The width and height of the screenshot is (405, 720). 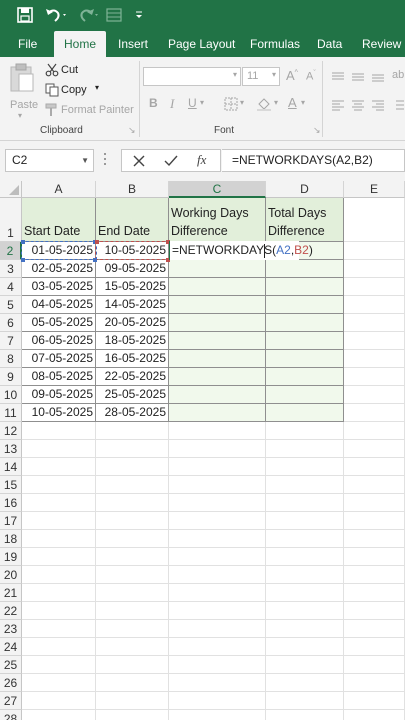 What do you see at coordinates (59, 611) in the screenshot?
I see `cell-a22` at bounding box center [59, 611].